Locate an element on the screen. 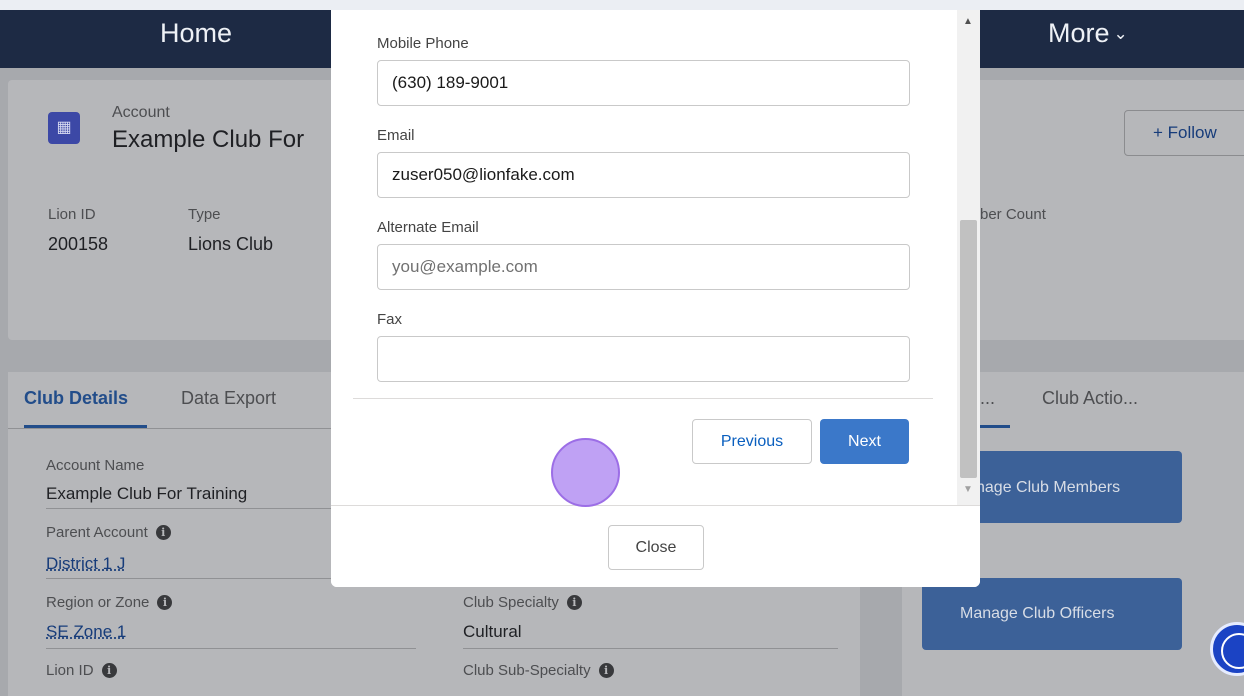 This screenshot has height=696, width=1244. region-zone-label: Region or Zone i is located at coordinates (109, 602).